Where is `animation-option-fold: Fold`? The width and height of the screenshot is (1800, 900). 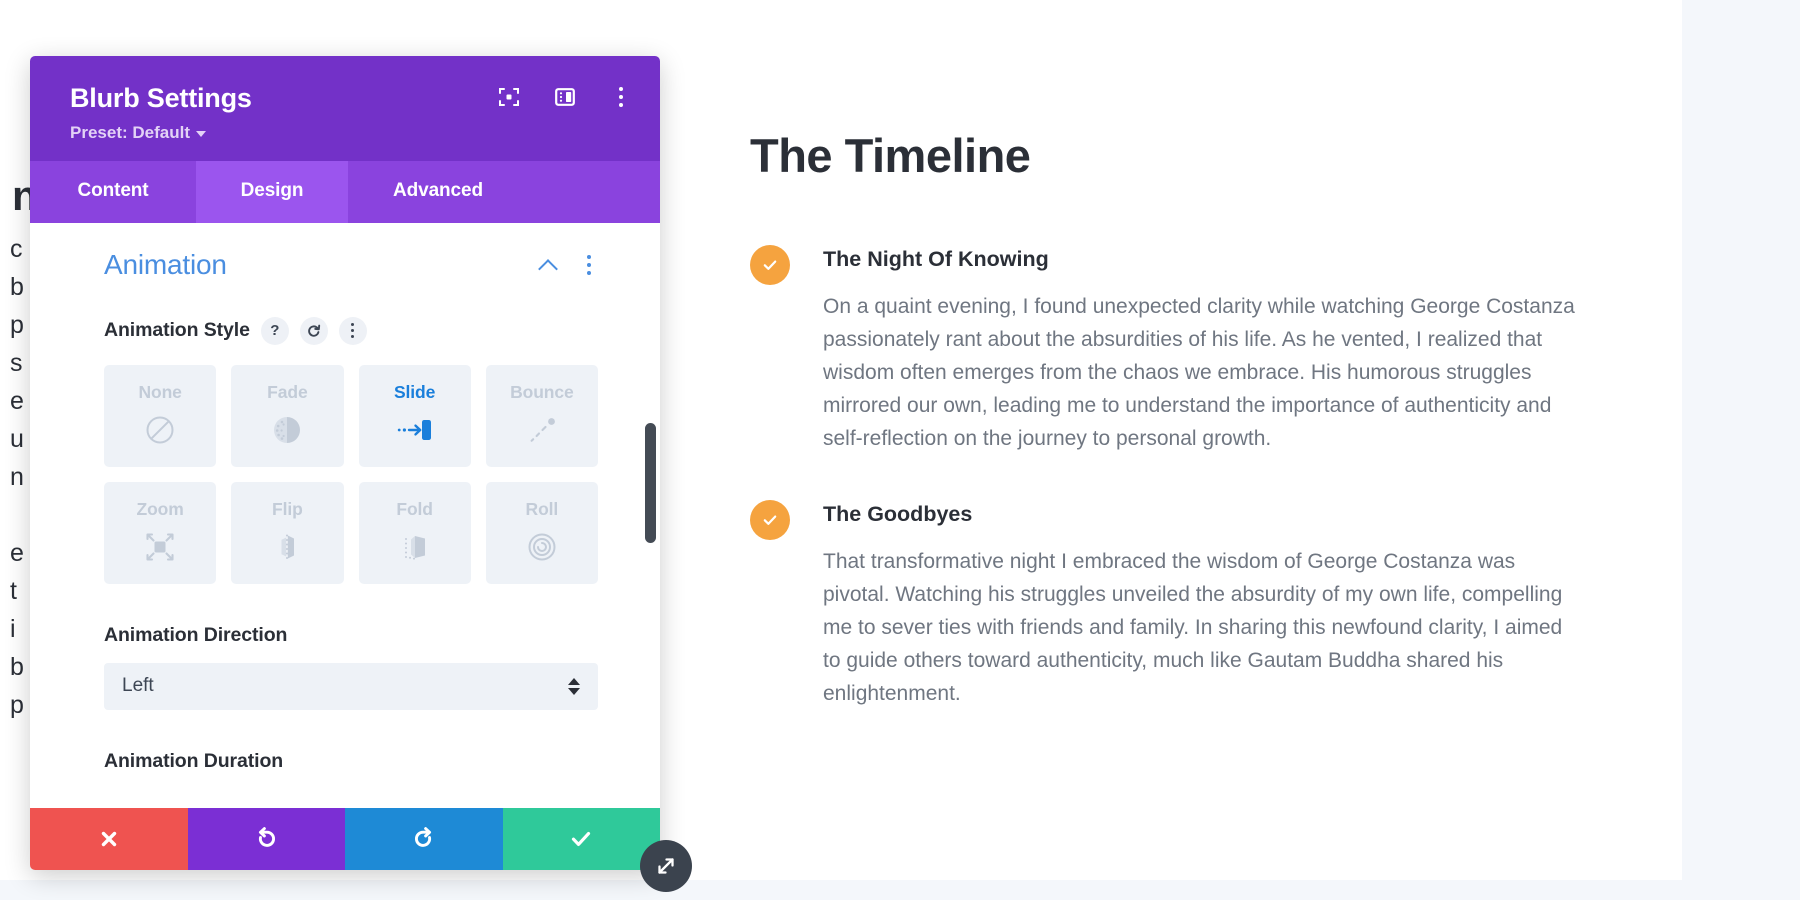
animation-option-fold: Fold is located at coordinates (414, 532).